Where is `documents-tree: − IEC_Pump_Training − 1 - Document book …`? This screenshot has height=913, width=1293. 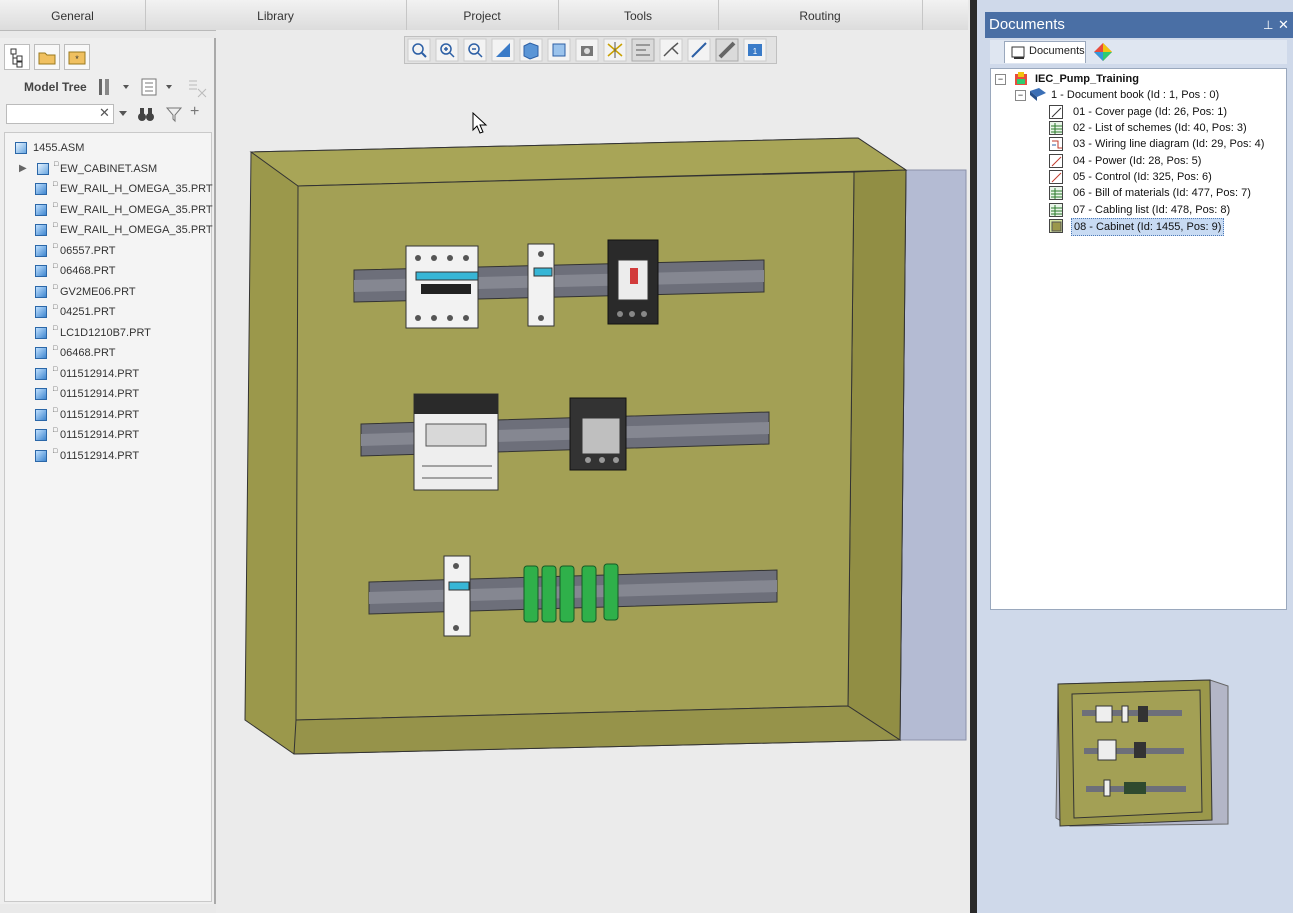 documents-tree: − IEC_Pump_Training − 1 - Document book … is located at coordinates (1138, 339).